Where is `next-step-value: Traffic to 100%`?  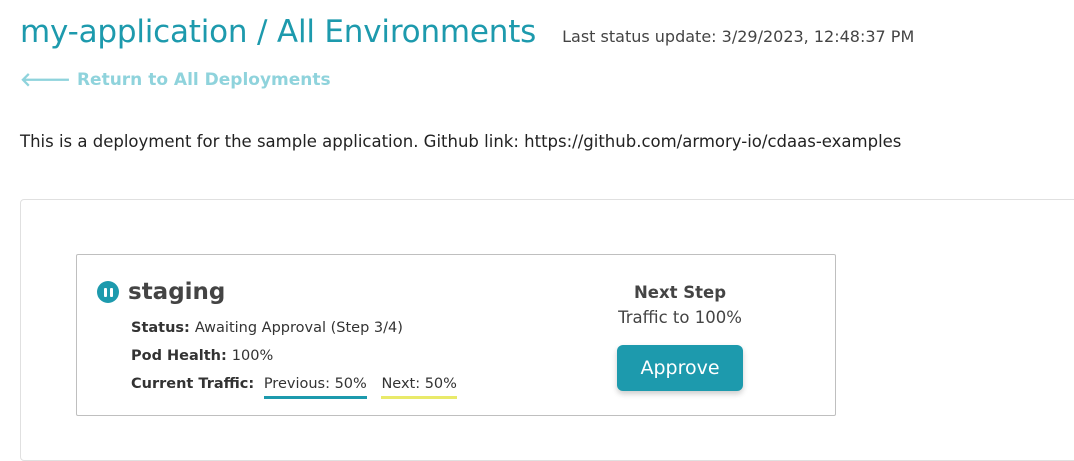 next-step-value: Traffic to 100% is located at coordinates (680, 317).